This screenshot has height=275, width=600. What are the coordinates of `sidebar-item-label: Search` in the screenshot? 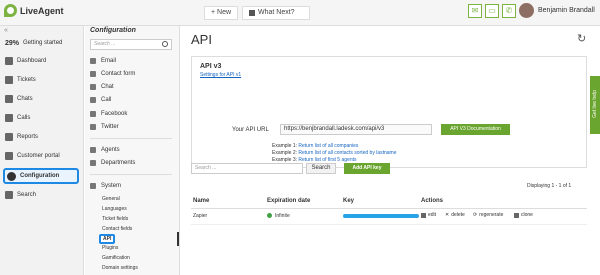 It's located at (27, 195).